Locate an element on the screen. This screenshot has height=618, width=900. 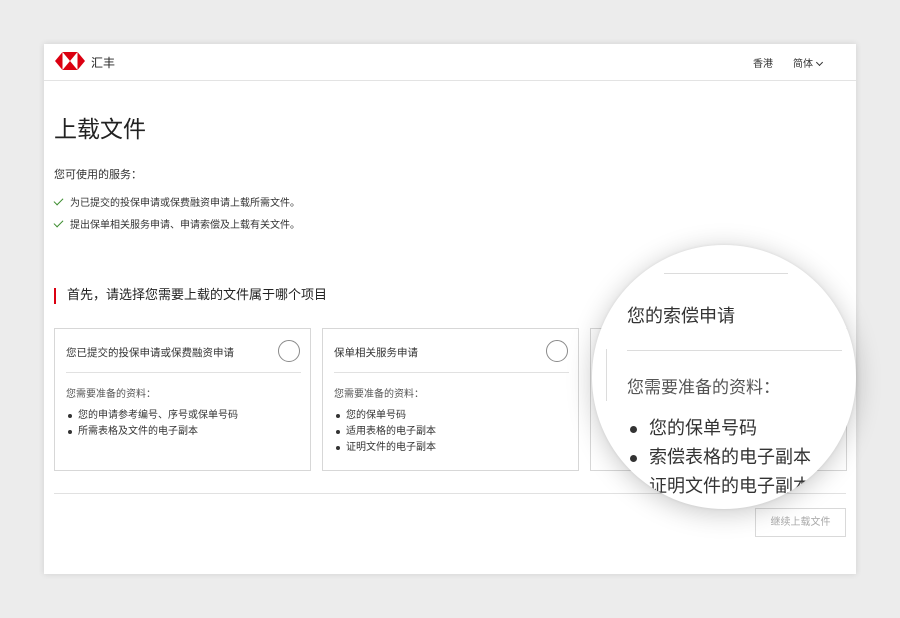
card-title: 您的索偿申请 is located at coordinates (681, 316).